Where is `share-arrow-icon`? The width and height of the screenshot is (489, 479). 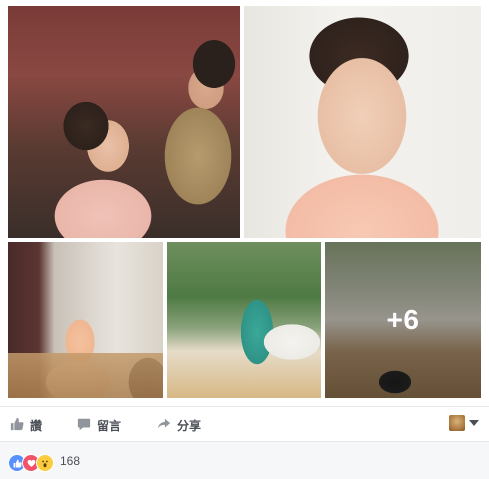
share-arrow-icon is located at coordinates (167, 425).